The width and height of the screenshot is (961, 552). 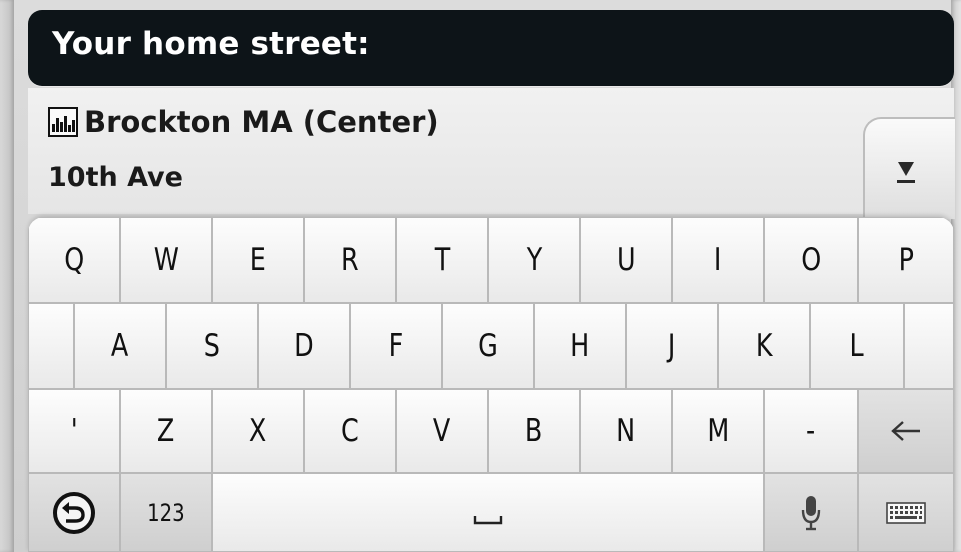 What do you see at coordinates (811, 431) in the screenshot?
I see `key-hyphen: -` at bounding box center [811, 431].